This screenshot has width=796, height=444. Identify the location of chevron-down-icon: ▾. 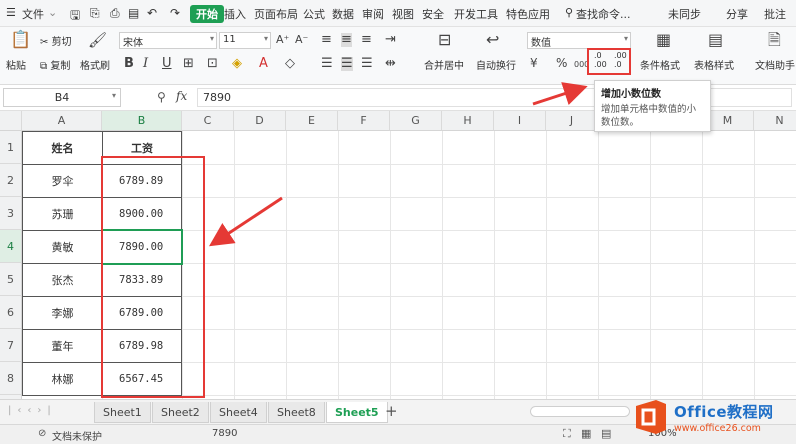
(114, 95).